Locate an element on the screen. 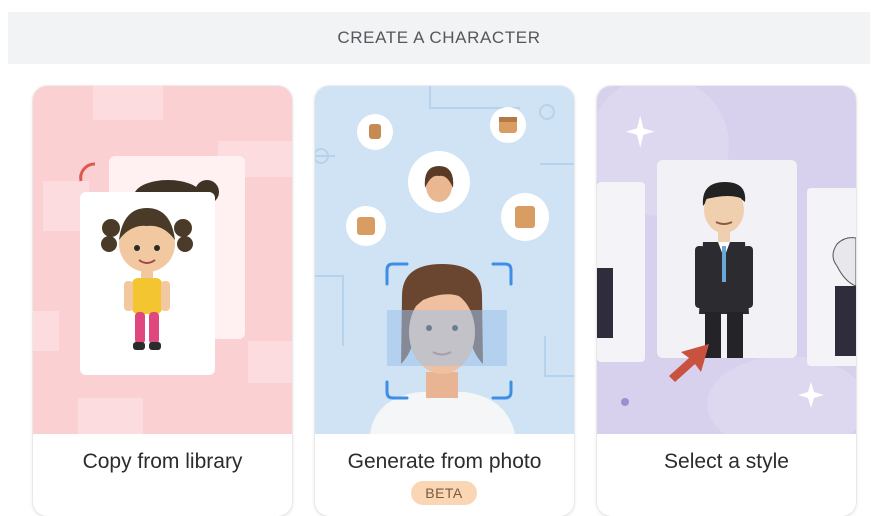 The image size is (871, 516). card-label: Select a style is located at coordinates (726, 461).